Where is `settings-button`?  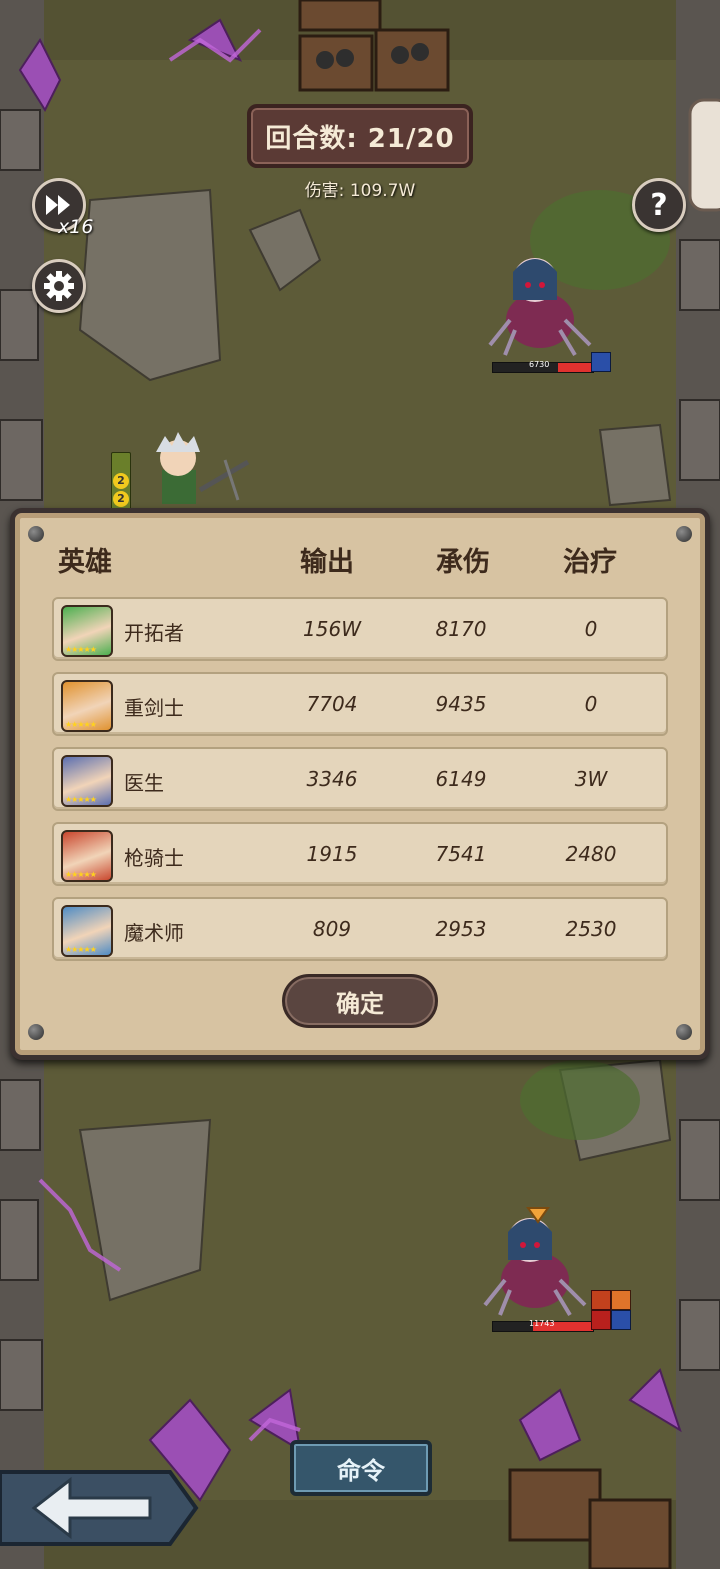
settings-button is located at coordinates (59, 286).